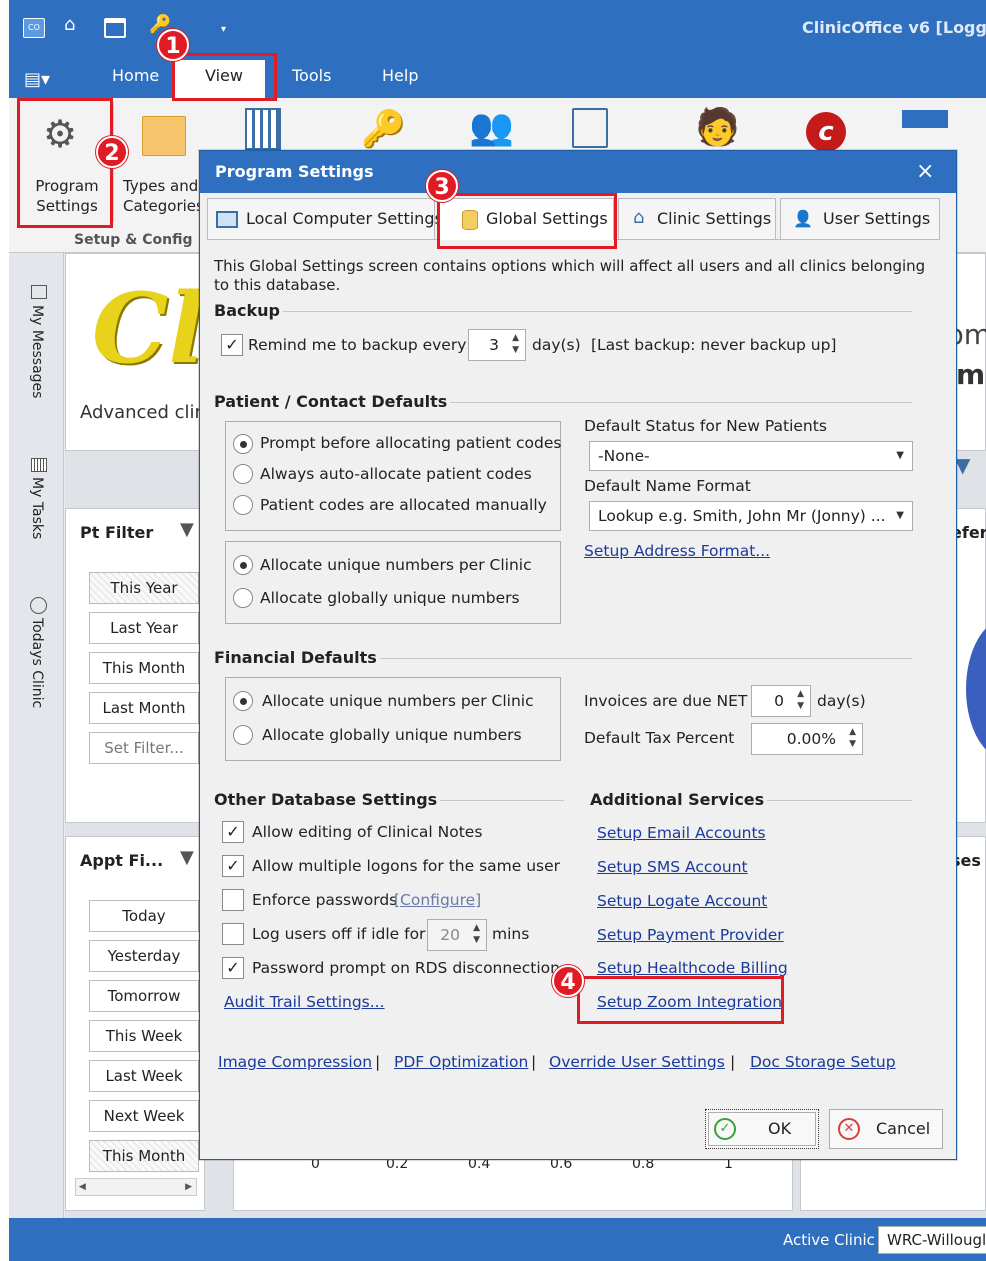 This screenshot has height=1261, width=986. Describe the element at coordinates (841, 701) in the screenshot. I see `invoice-days-unit: day(s)` at that location.